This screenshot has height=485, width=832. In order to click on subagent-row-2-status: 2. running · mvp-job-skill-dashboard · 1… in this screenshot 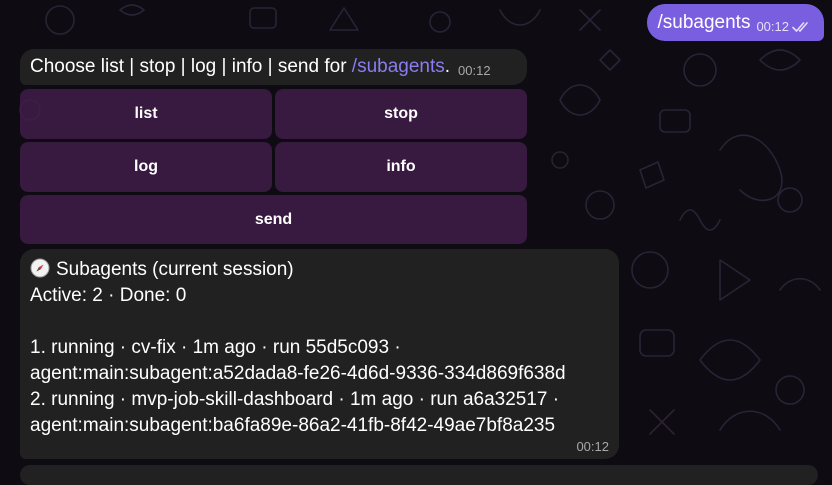, I will do `click(295, 399)`.